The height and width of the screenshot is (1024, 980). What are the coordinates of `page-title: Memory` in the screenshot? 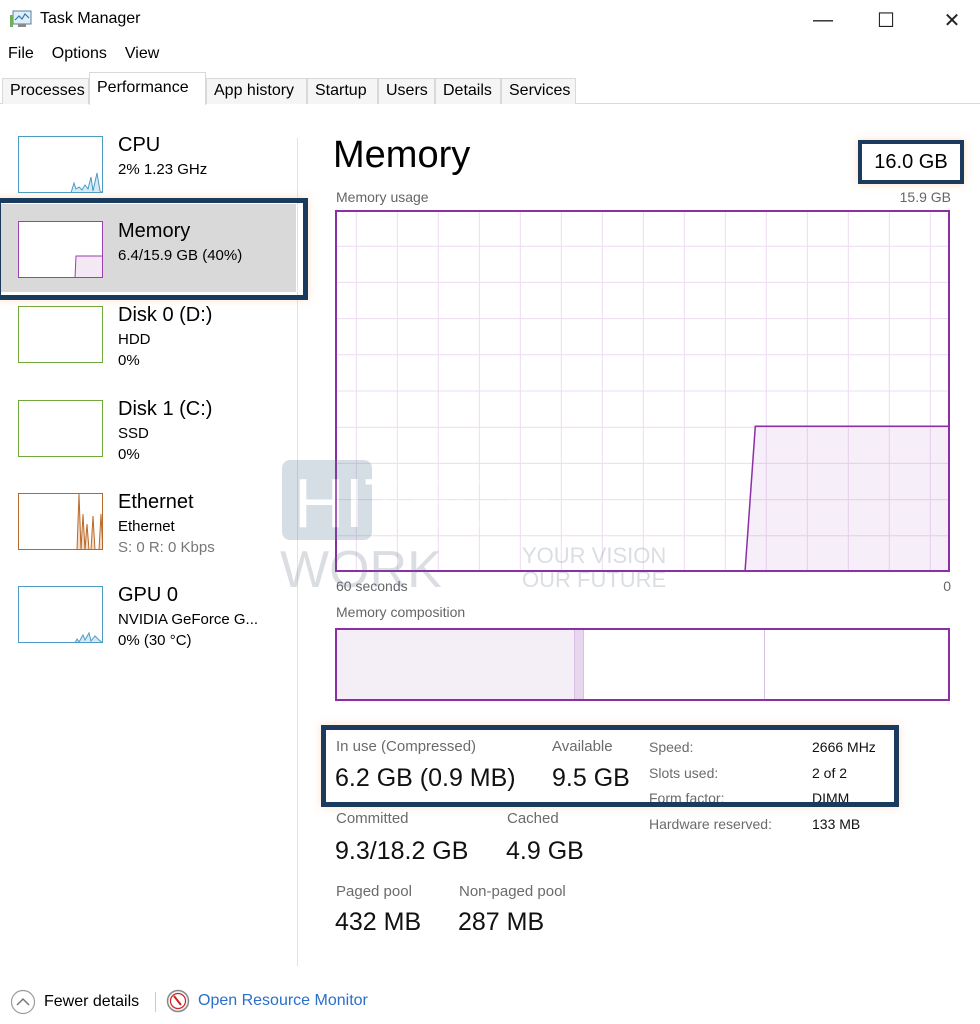 It's located at (402, 155).